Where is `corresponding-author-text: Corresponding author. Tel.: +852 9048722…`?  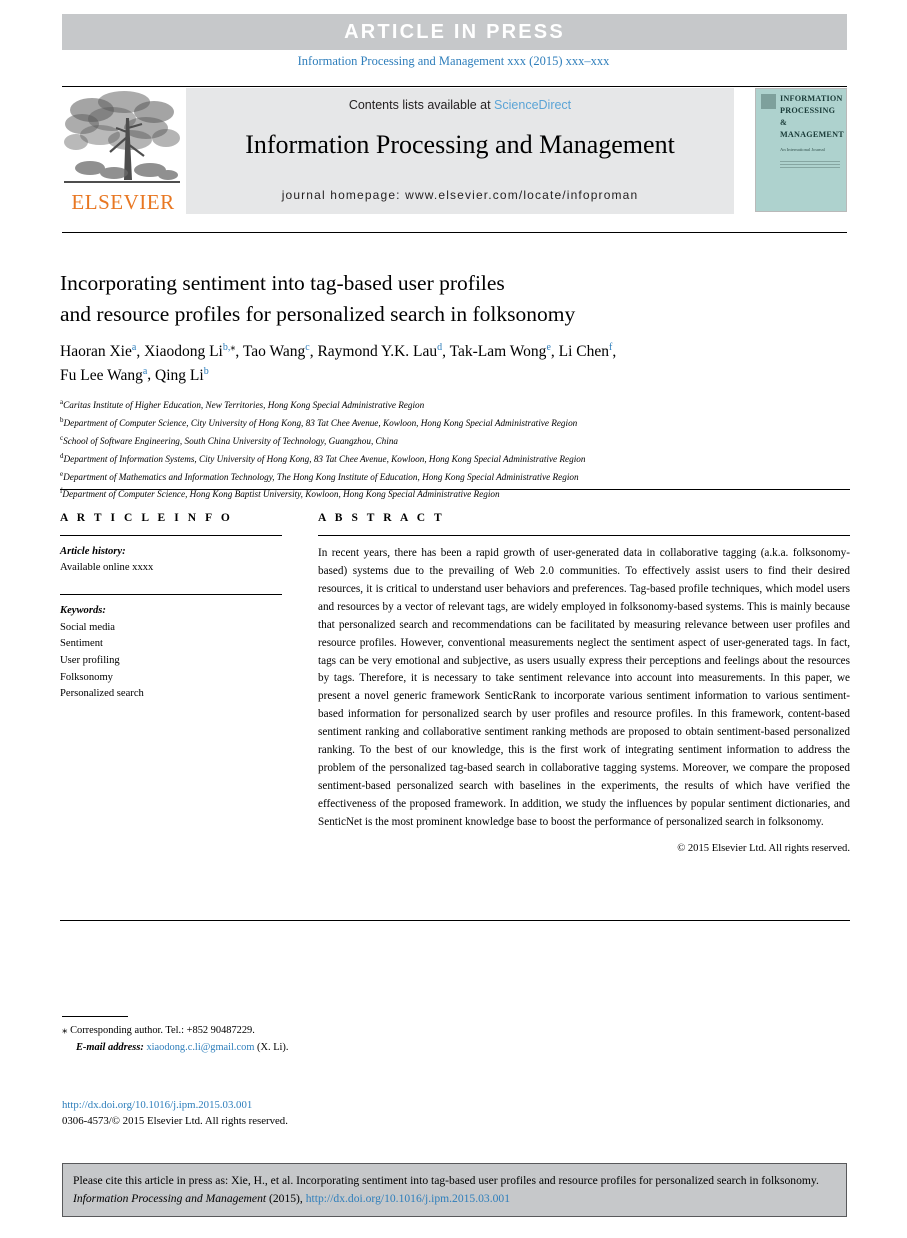
corresponding-author-text: Corresponding author. Tel.: +852 9048722… is located at coordinates (161, 1030).